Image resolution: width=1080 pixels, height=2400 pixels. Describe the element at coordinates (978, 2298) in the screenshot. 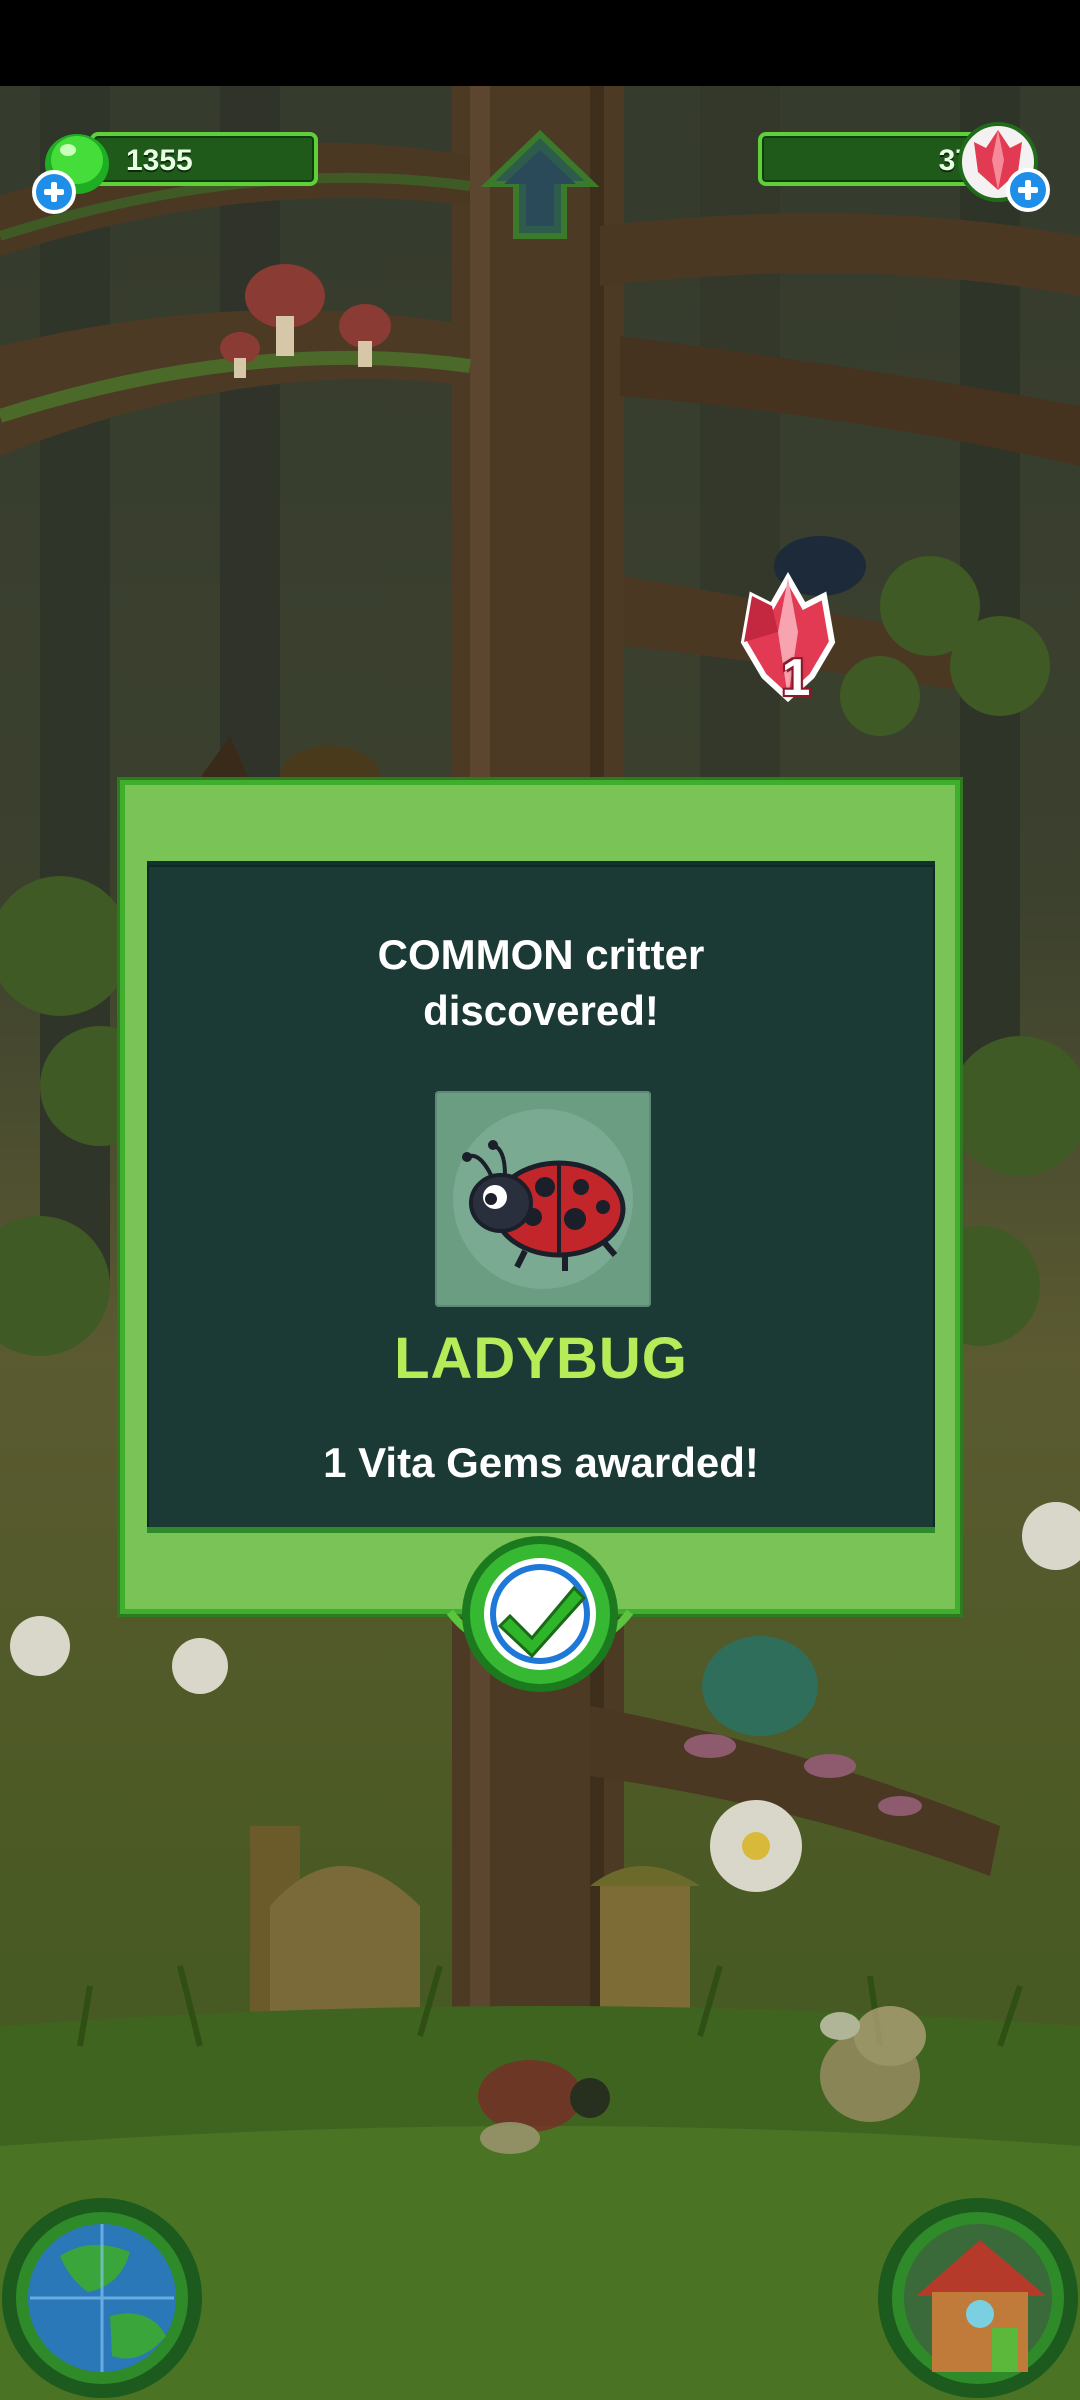

I see `house-button` at that location.